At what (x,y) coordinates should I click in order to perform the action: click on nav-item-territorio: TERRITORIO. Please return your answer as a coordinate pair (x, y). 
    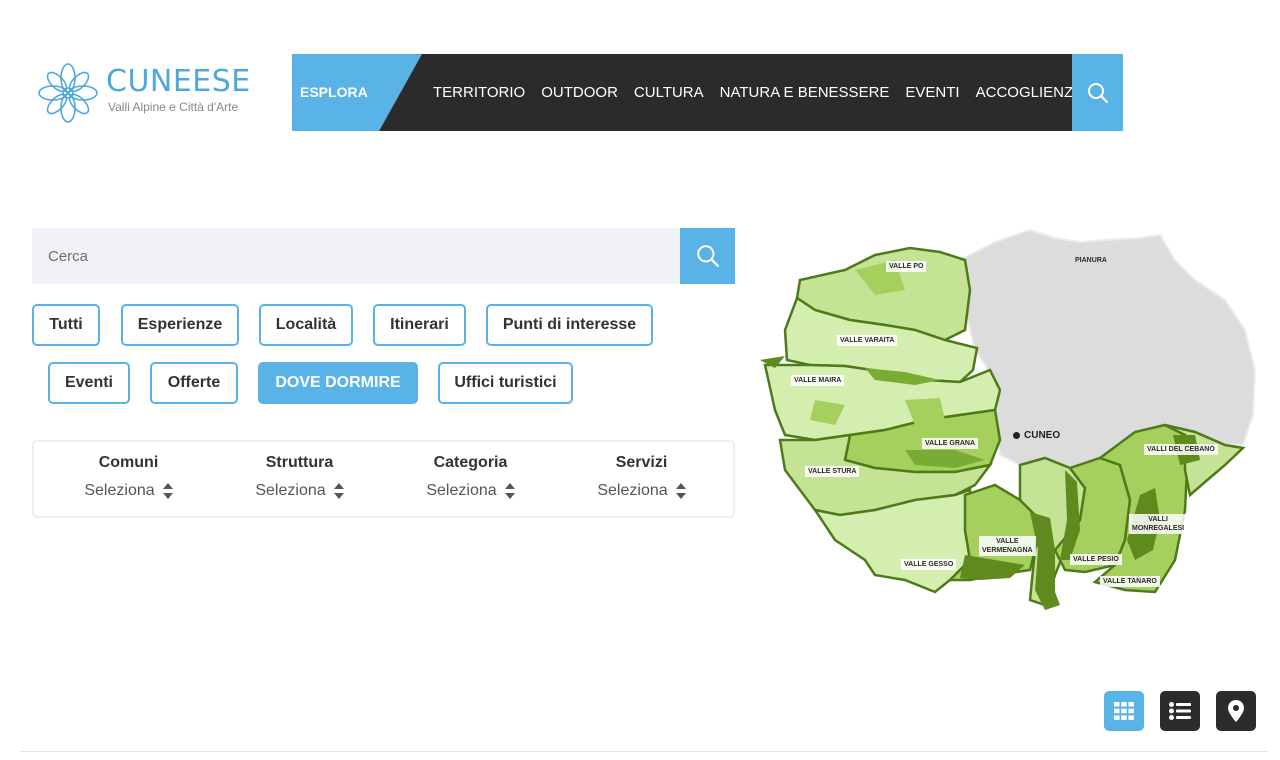
    Looking at the image, I should click on (479, 92).